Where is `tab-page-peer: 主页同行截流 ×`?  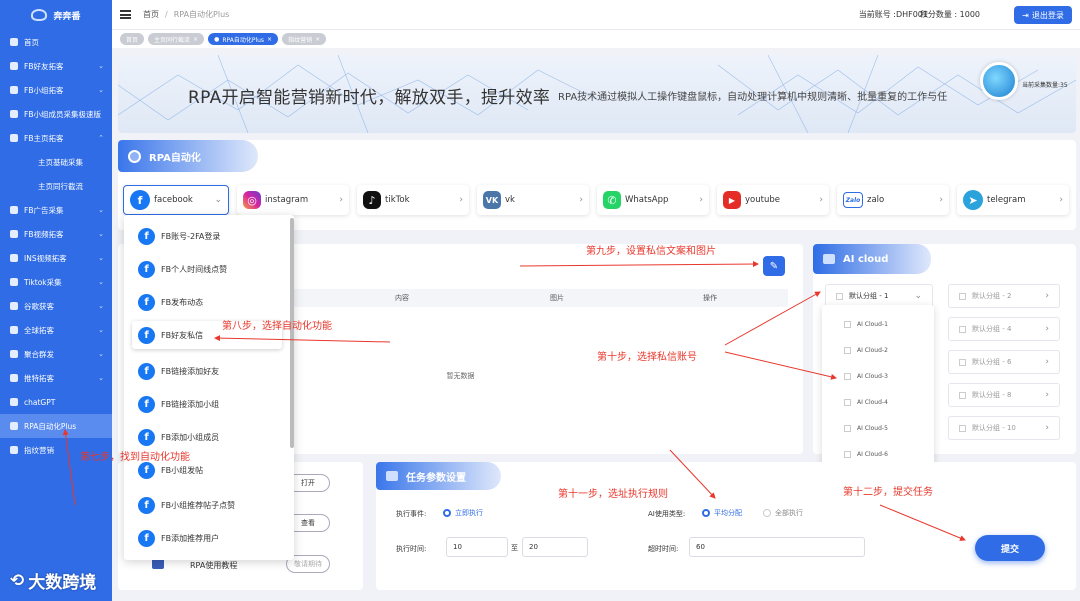
tab-page-peer: 主页同行截流 × is located at coordinates (176, 39).